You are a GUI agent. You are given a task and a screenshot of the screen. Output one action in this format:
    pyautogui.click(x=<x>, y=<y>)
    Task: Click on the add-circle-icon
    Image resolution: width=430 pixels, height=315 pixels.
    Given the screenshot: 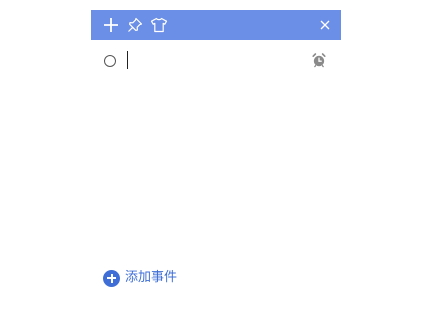 What is the action you would take?
    pyautogui.click(x=111, y=278)
    